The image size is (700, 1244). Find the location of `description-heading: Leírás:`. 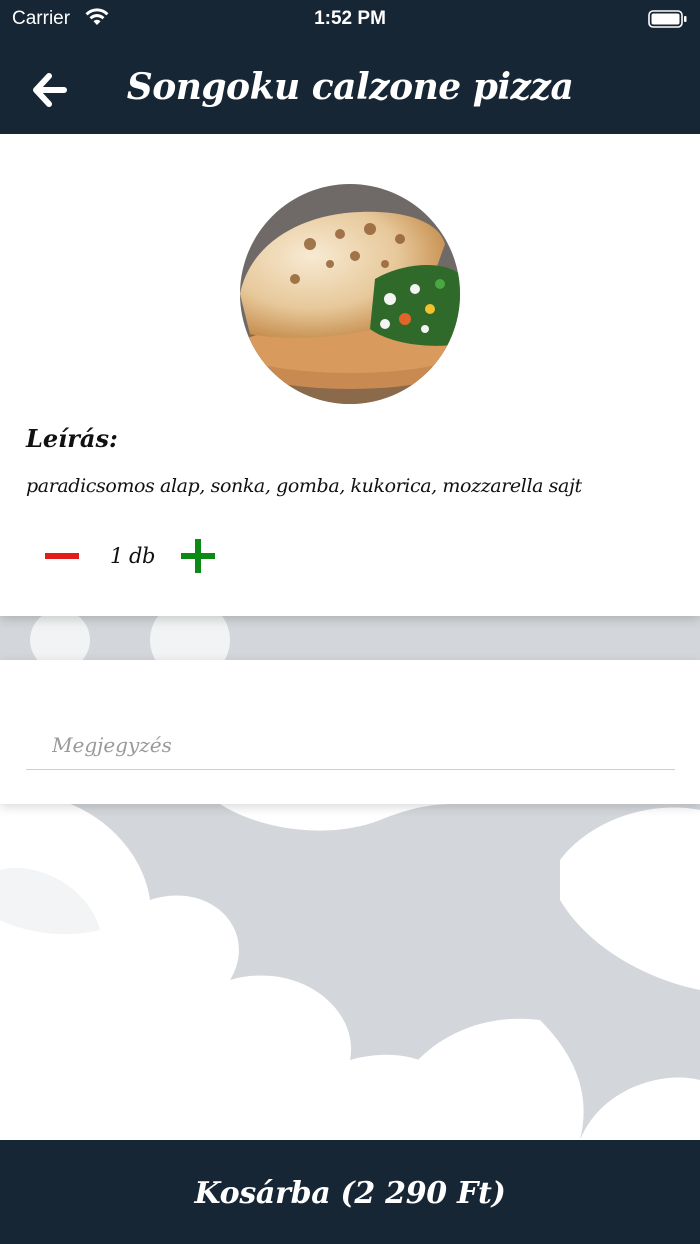

description-heading: Leírás: is located at coordinates (72, 438).